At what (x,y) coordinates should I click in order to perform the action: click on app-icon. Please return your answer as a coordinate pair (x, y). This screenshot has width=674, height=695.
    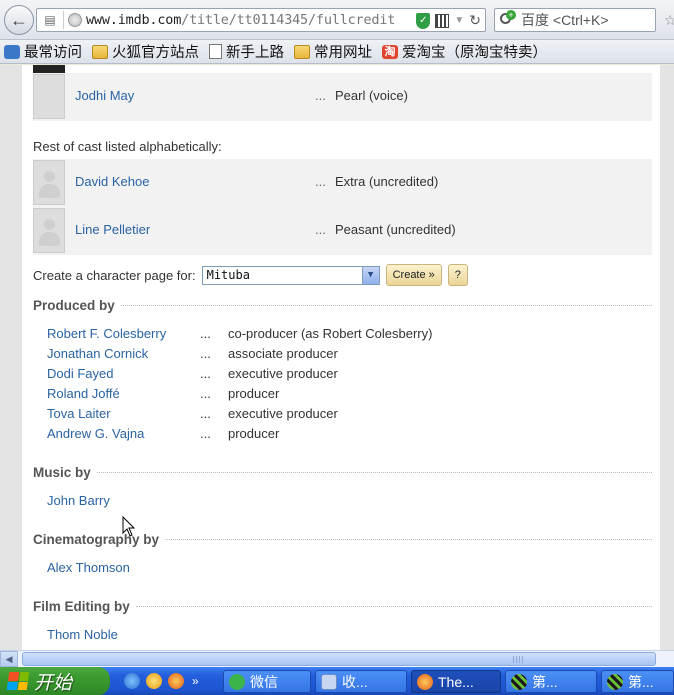
    Looking at the image, I should click on (154, 681).